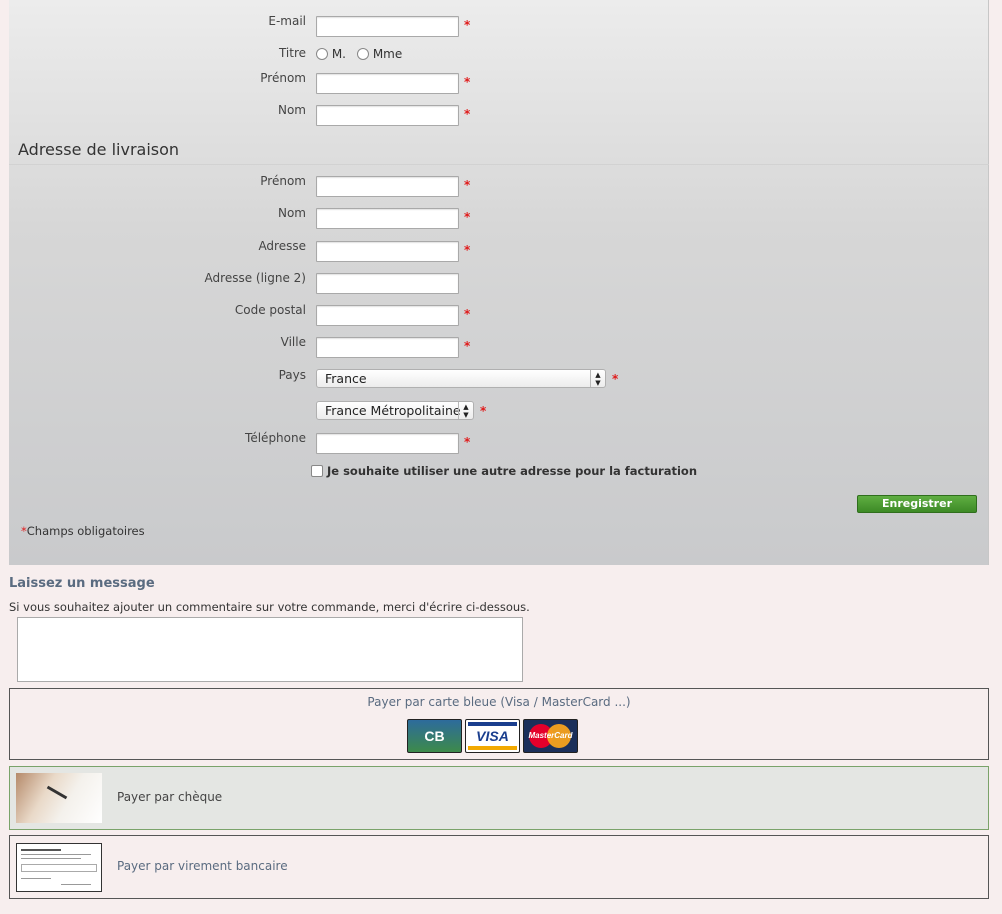  Describe the element at coordinates (492, 724) in the screenshot. I see `visa-stripe-top` at that location.